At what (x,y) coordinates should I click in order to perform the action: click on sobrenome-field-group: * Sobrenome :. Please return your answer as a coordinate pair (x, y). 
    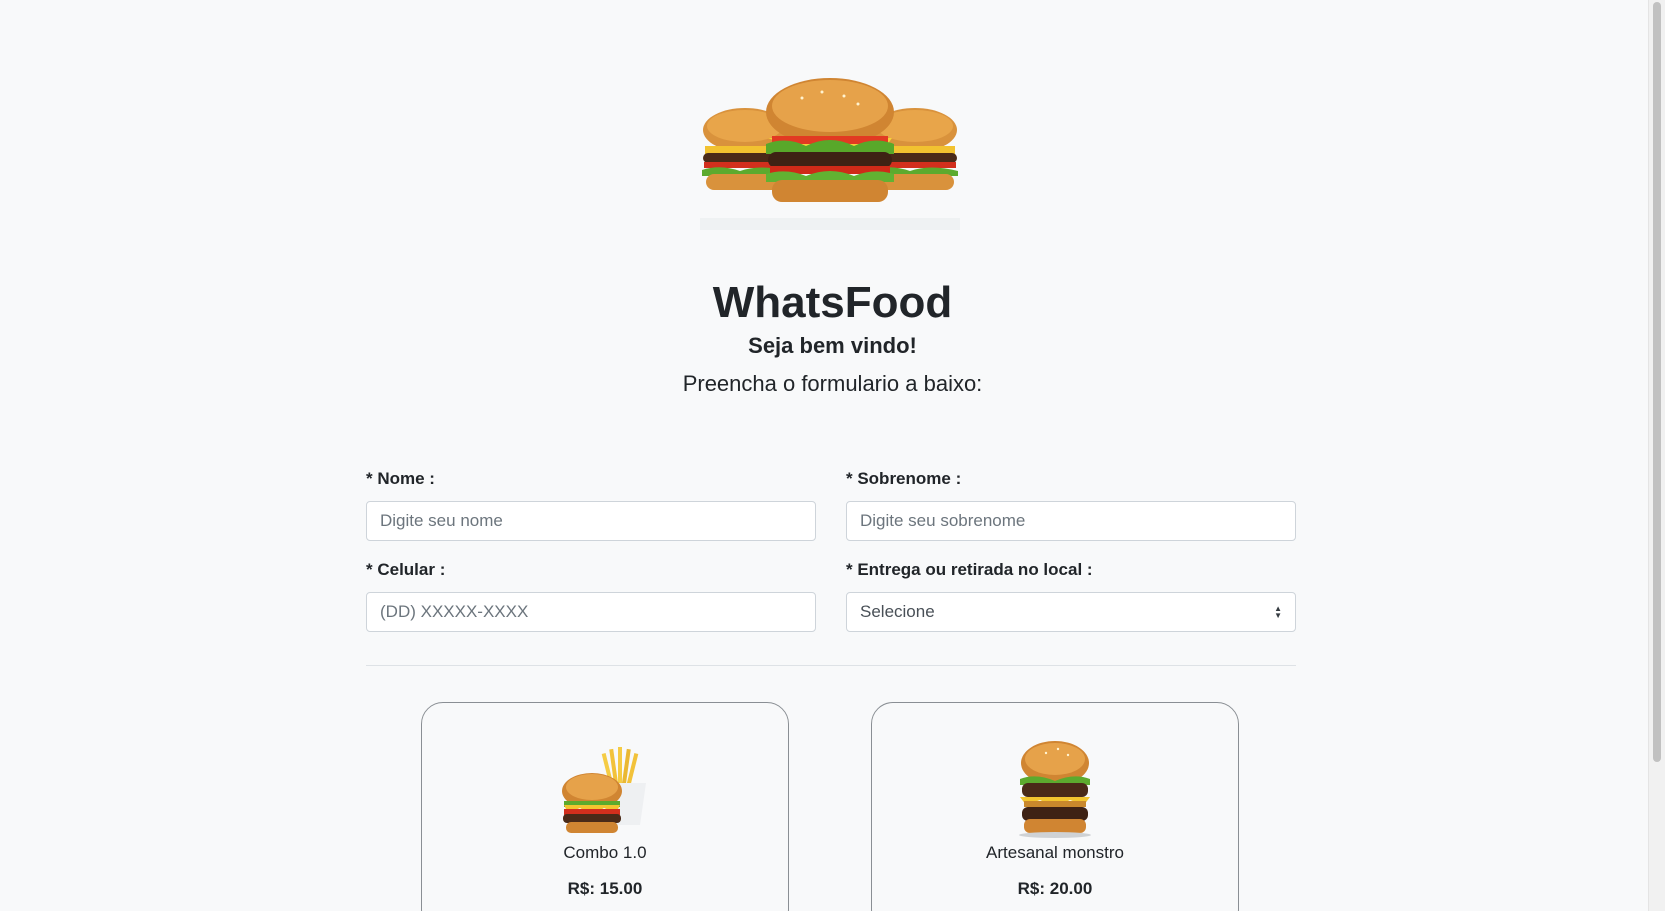
    Looking at the image, I should click on (1071, 505).